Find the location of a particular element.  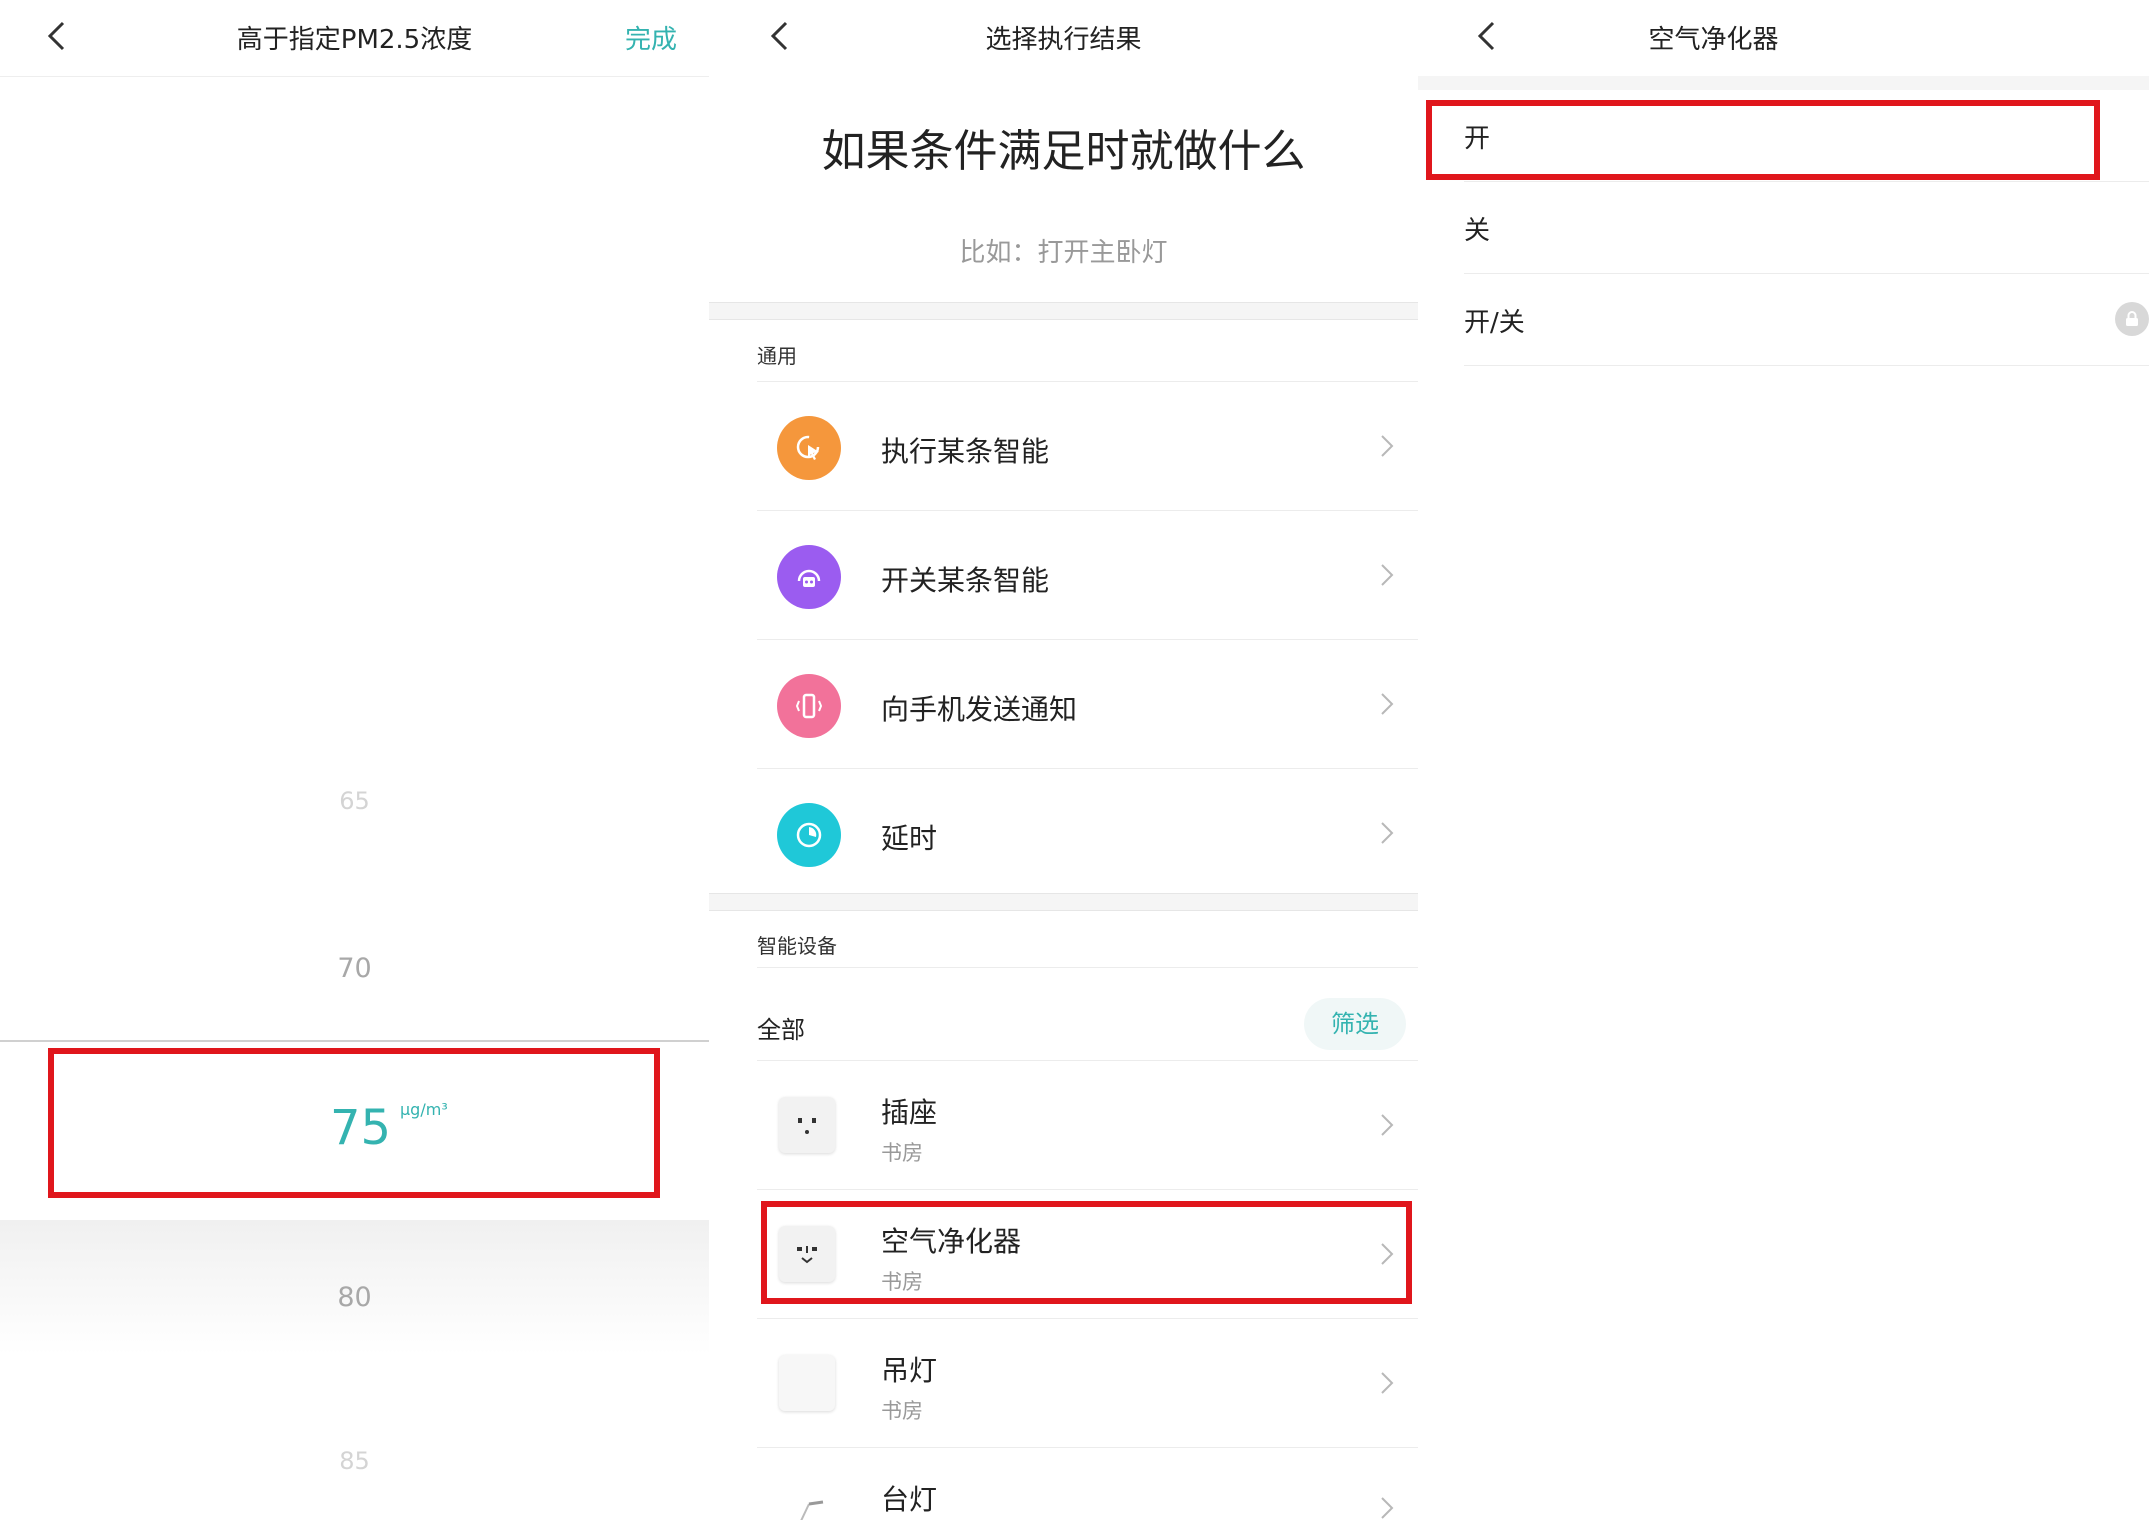

section-label-general: 通用 is located at coordinates (777, 356).